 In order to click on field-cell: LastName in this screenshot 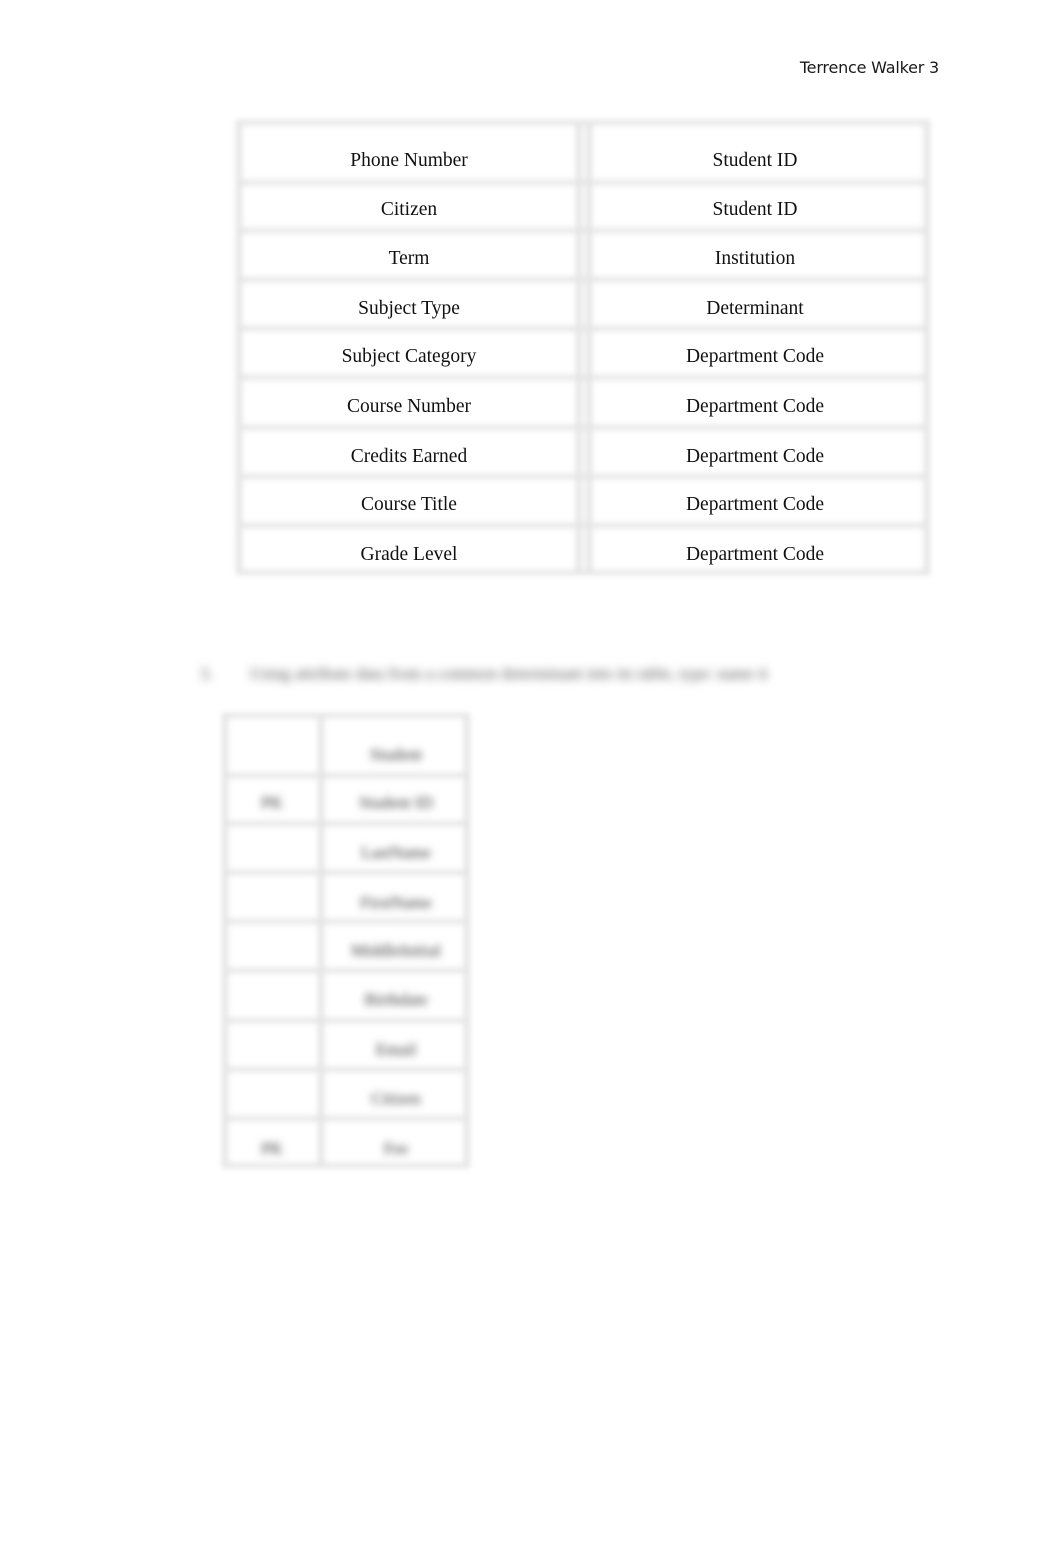, I will do `click(396, 852)`.